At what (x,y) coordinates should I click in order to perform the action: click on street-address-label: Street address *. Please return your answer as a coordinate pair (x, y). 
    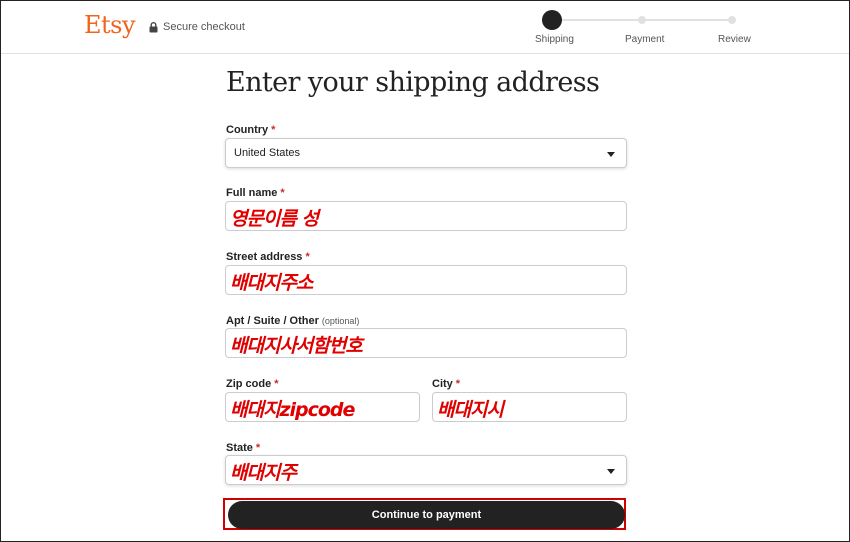
    Looking at the image, I should click on (268, 257).